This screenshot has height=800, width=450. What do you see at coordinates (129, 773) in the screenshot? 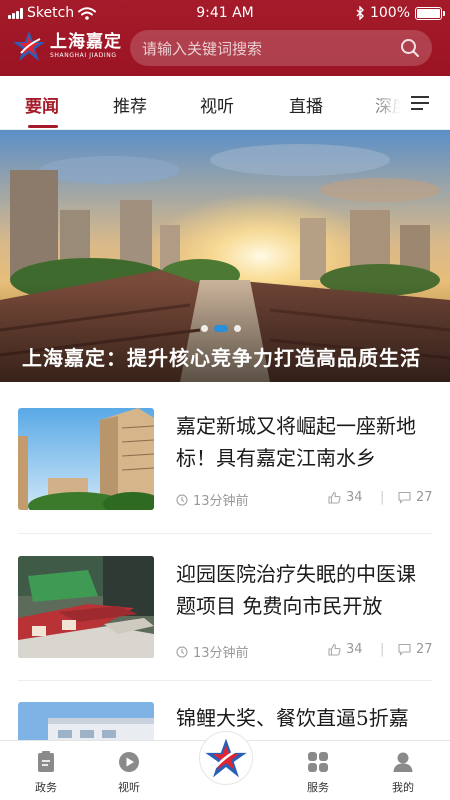
I see `nav-audio-video: 视听` at bounding box center [129, 773].